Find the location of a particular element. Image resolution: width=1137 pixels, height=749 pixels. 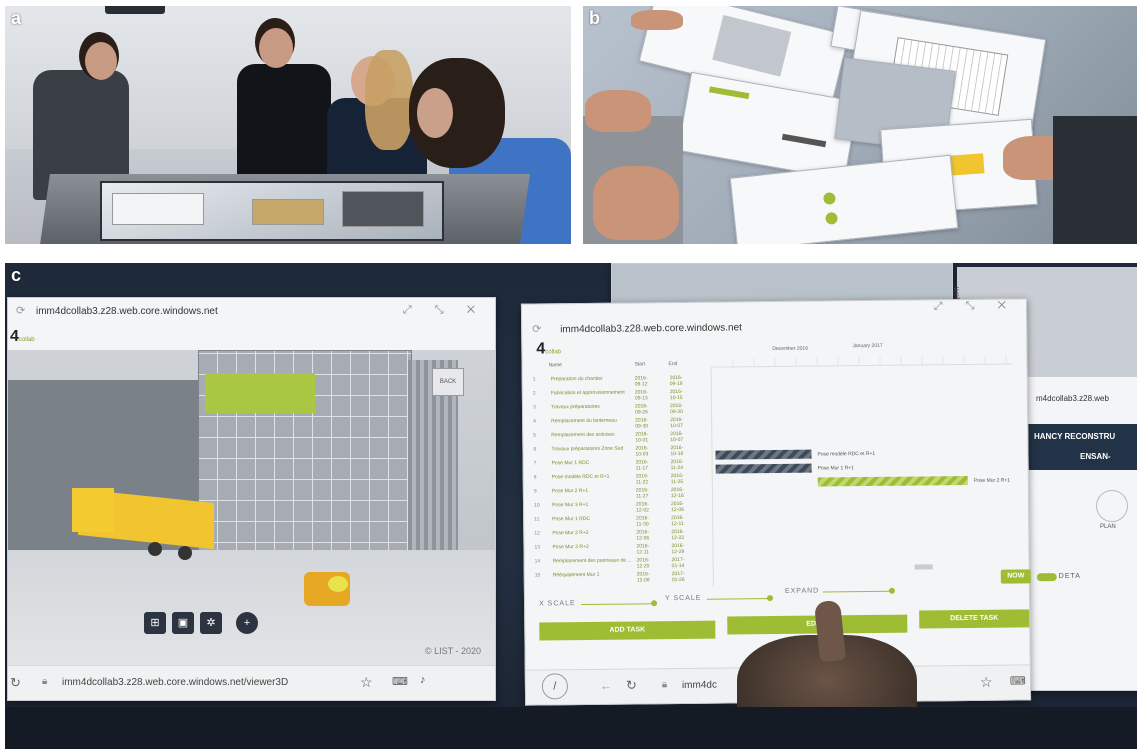

task-start: 2016-11-17 is located at coordinates (642, 465).